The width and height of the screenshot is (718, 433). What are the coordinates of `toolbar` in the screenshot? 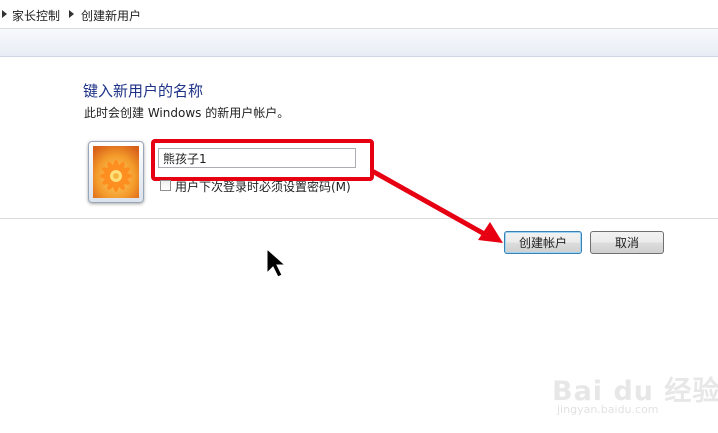 It's located at (359, 43).